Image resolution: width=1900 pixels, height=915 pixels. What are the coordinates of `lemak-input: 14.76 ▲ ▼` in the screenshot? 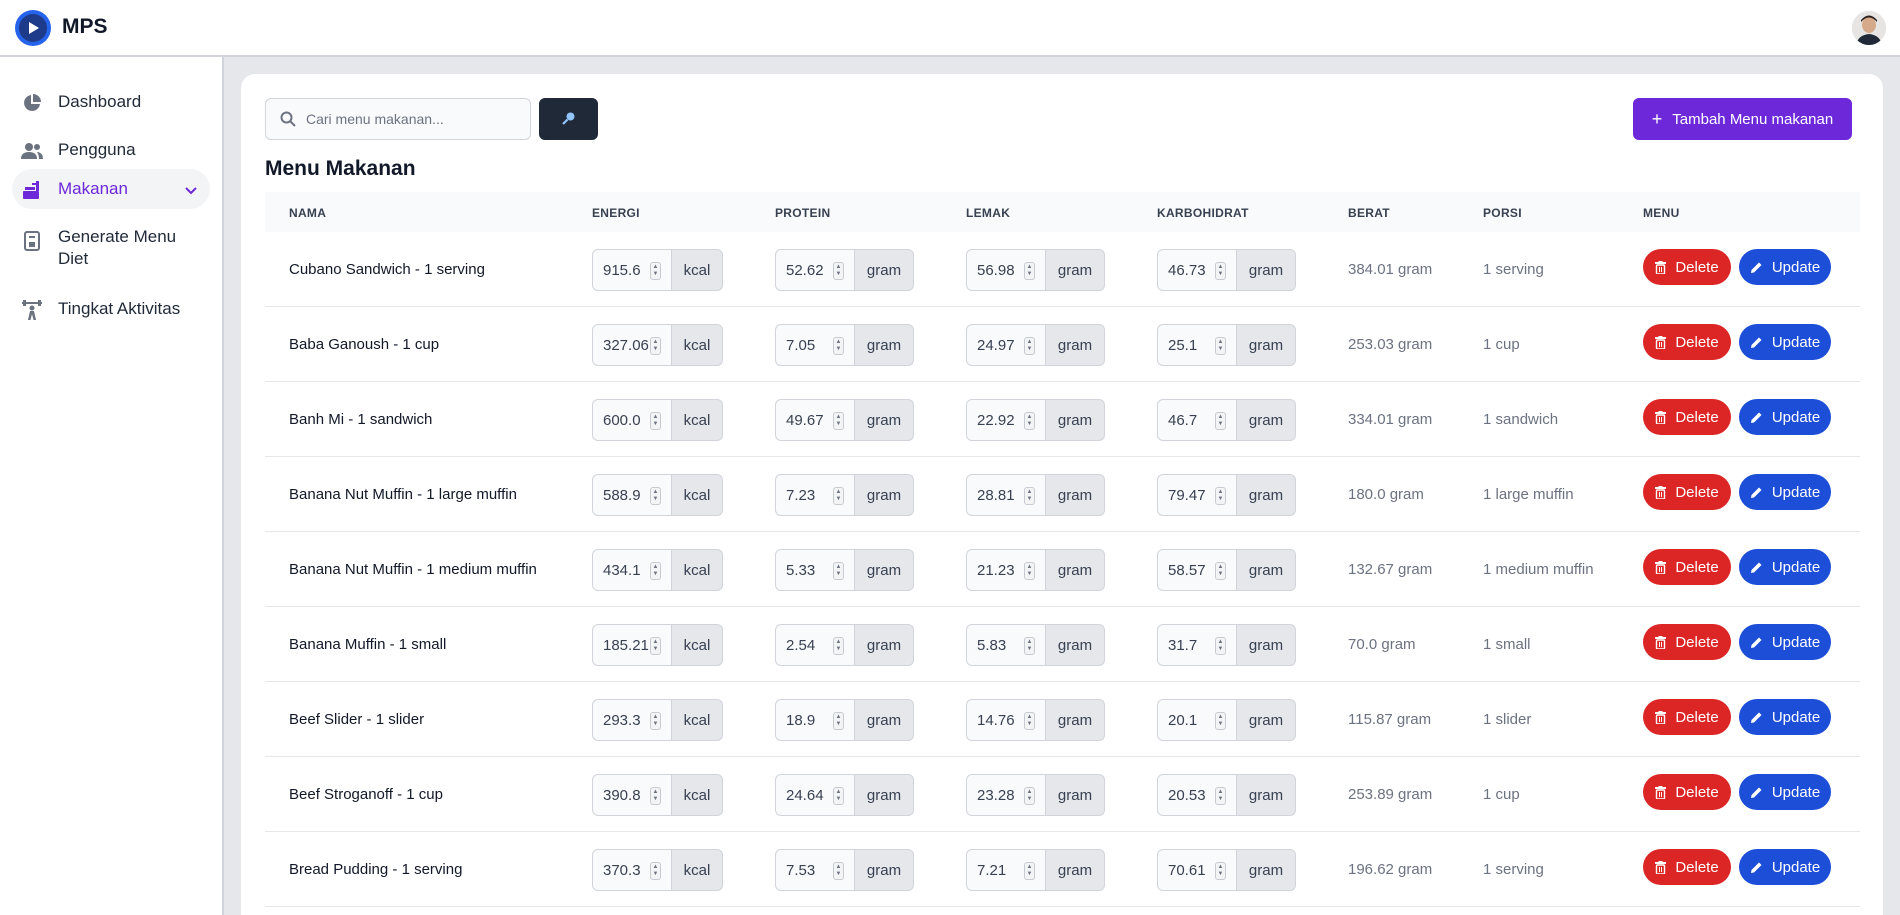 It's located at (1006, 720).